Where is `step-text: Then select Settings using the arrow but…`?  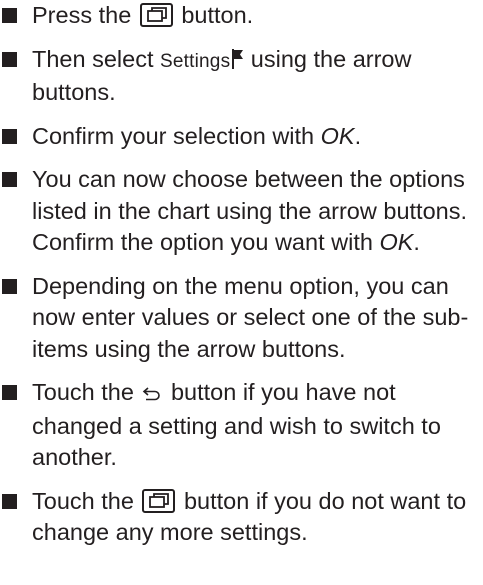 step-text: Then select Settings using the arrow but… is located at coordinates (257, 76).